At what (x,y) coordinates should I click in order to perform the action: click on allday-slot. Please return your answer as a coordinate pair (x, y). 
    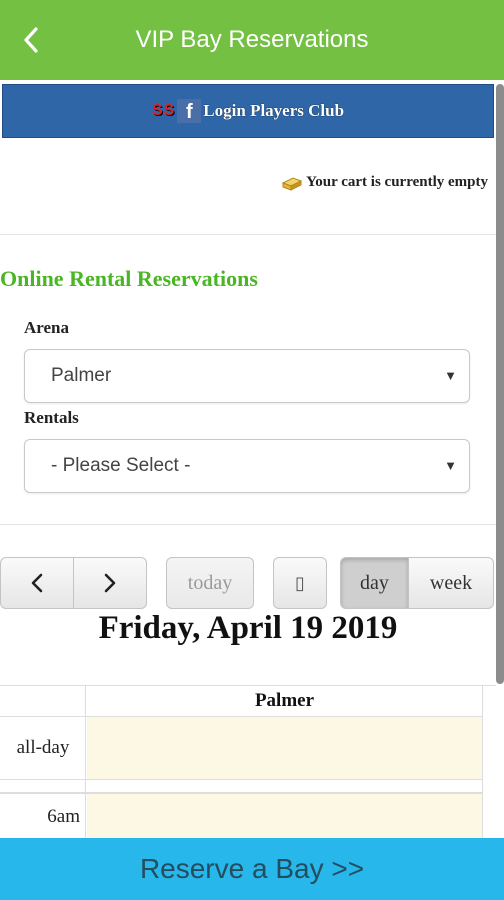
    Looking at the image, I should click on (284, 748).